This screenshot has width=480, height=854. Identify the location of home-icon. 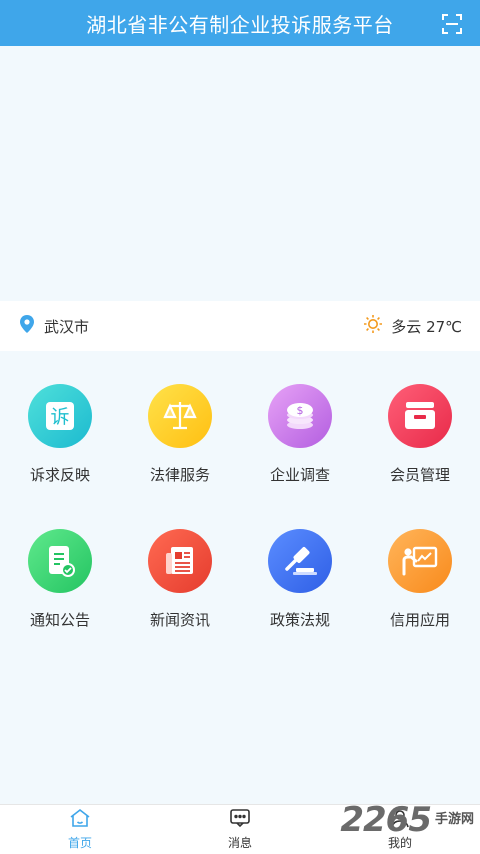
(80, 820).